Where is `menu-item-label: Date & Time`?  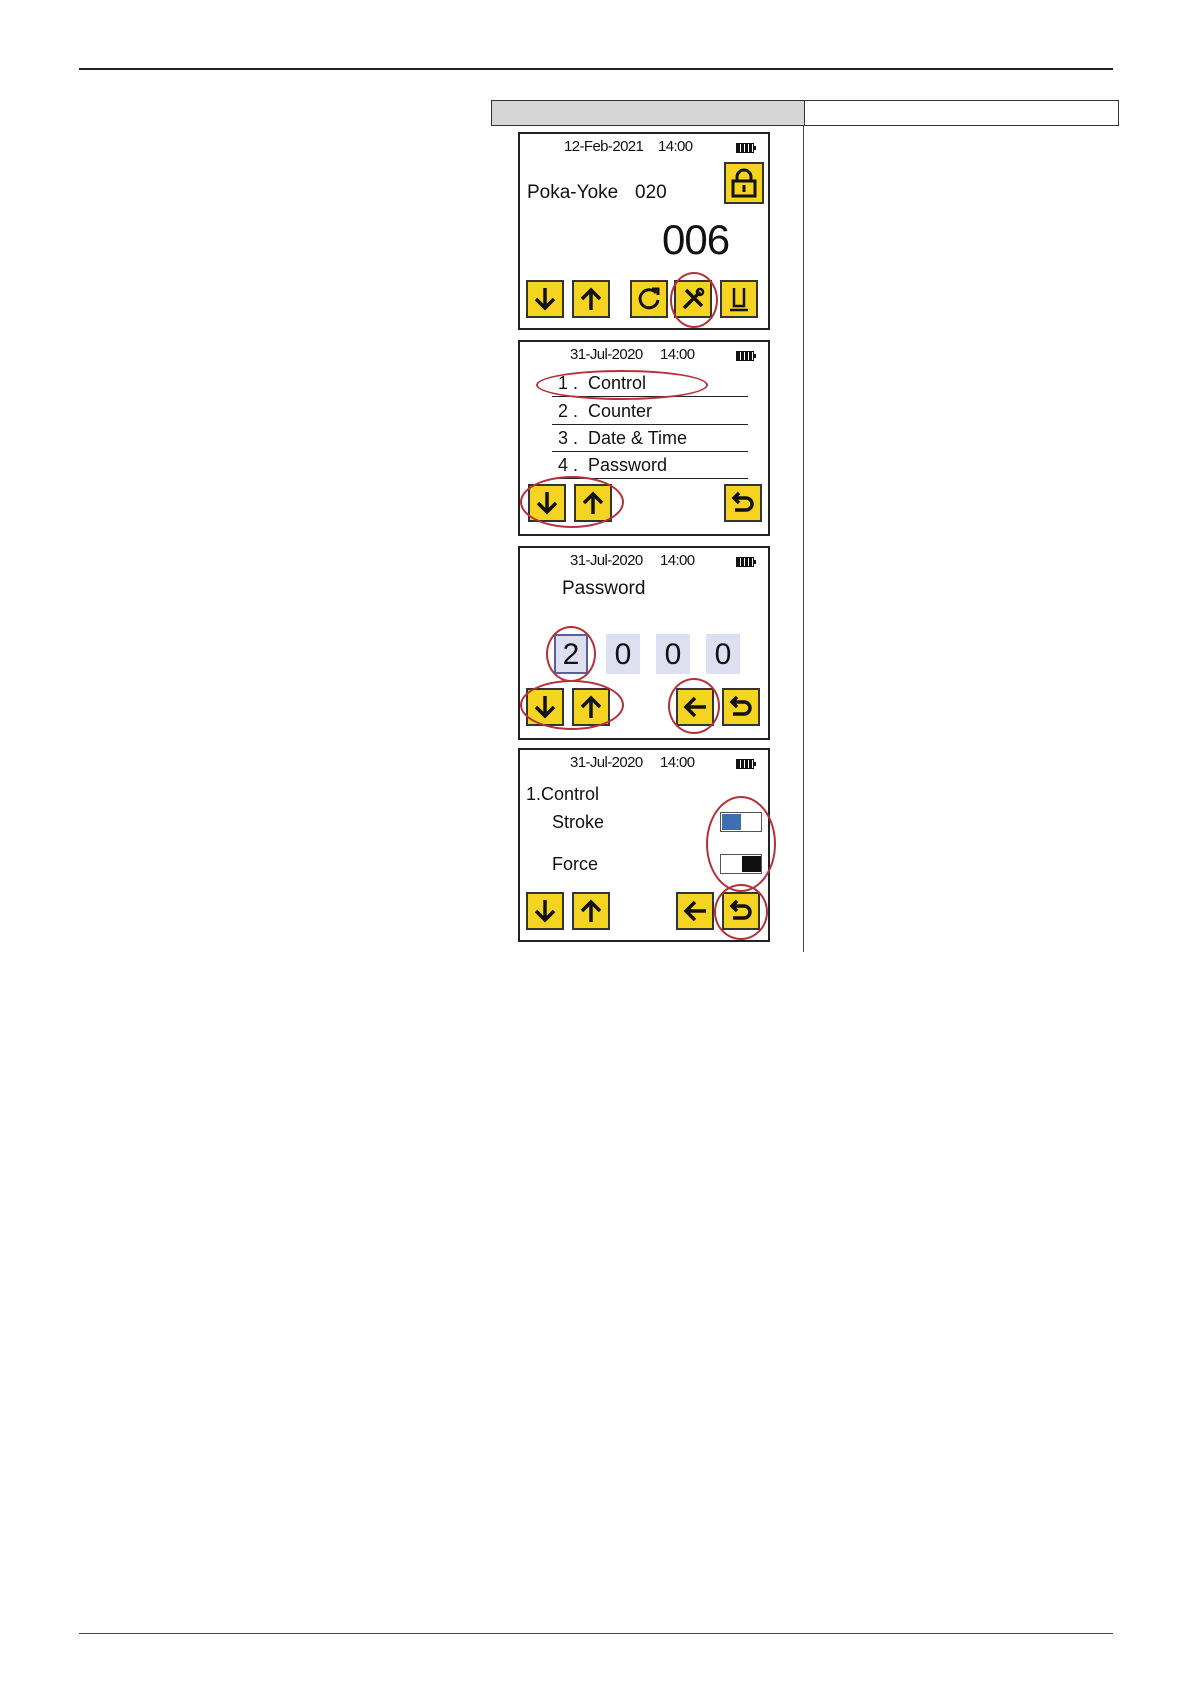
menu-item-label: Date & Time is located at coordinates (638, 438).